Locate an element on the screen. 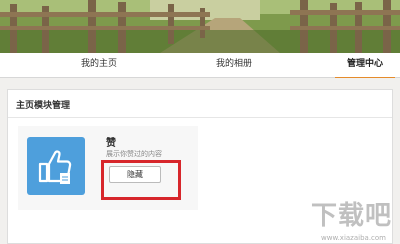  hide-module-button: 隐藏 is located at coordinates (135, 174).